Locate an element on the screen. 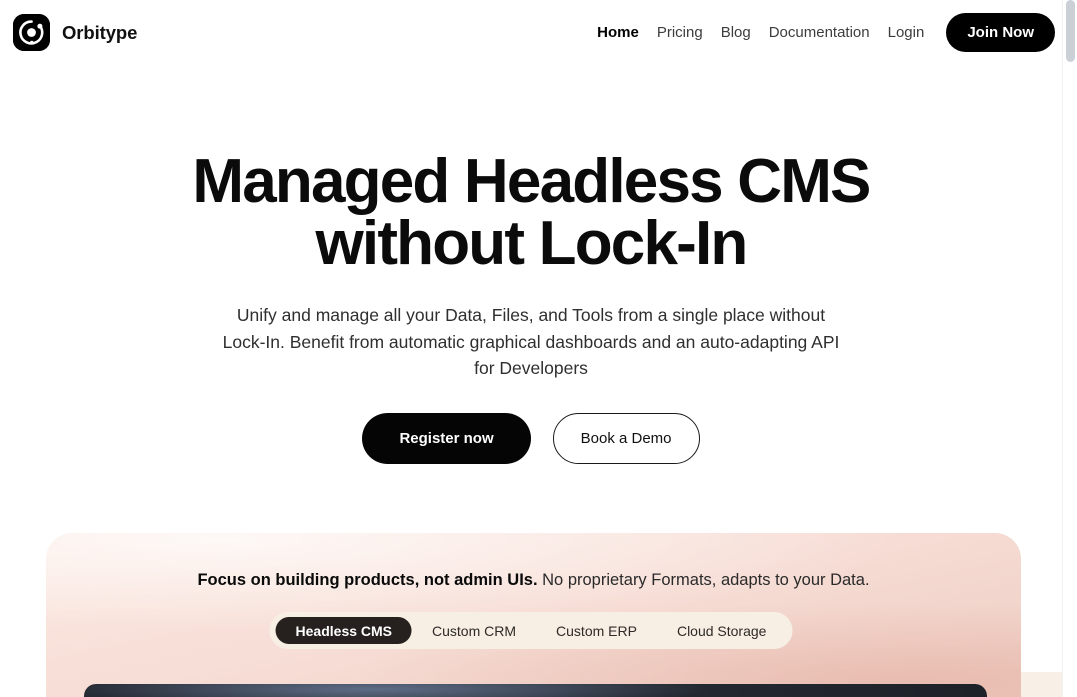 This screenshot has width=1077, height=697. book-a-demo-button: Book a Demo is located at coordinates (626, 438).